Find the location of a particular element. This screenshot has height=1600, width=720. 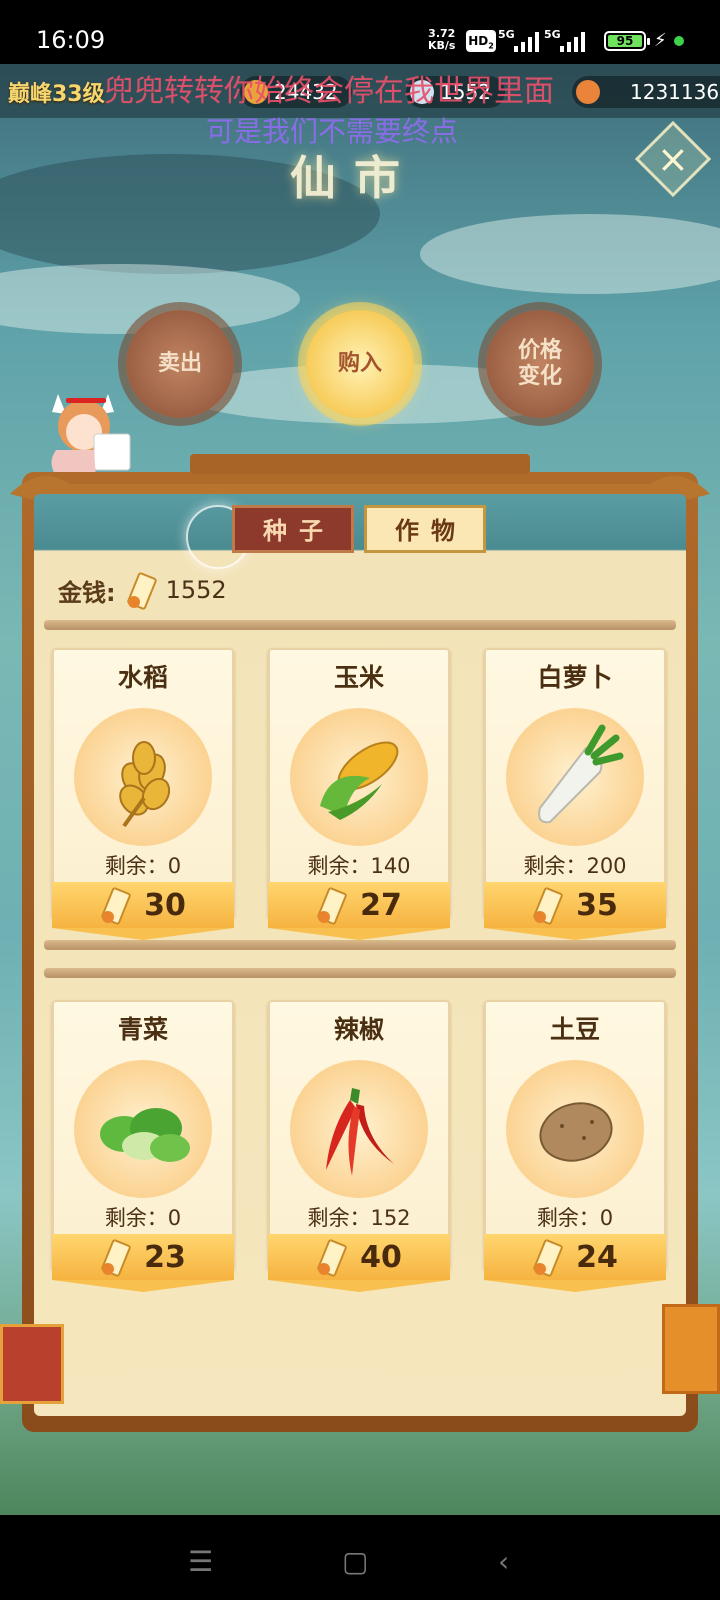

price-tag: 27 is located at coordinates (359, 905).